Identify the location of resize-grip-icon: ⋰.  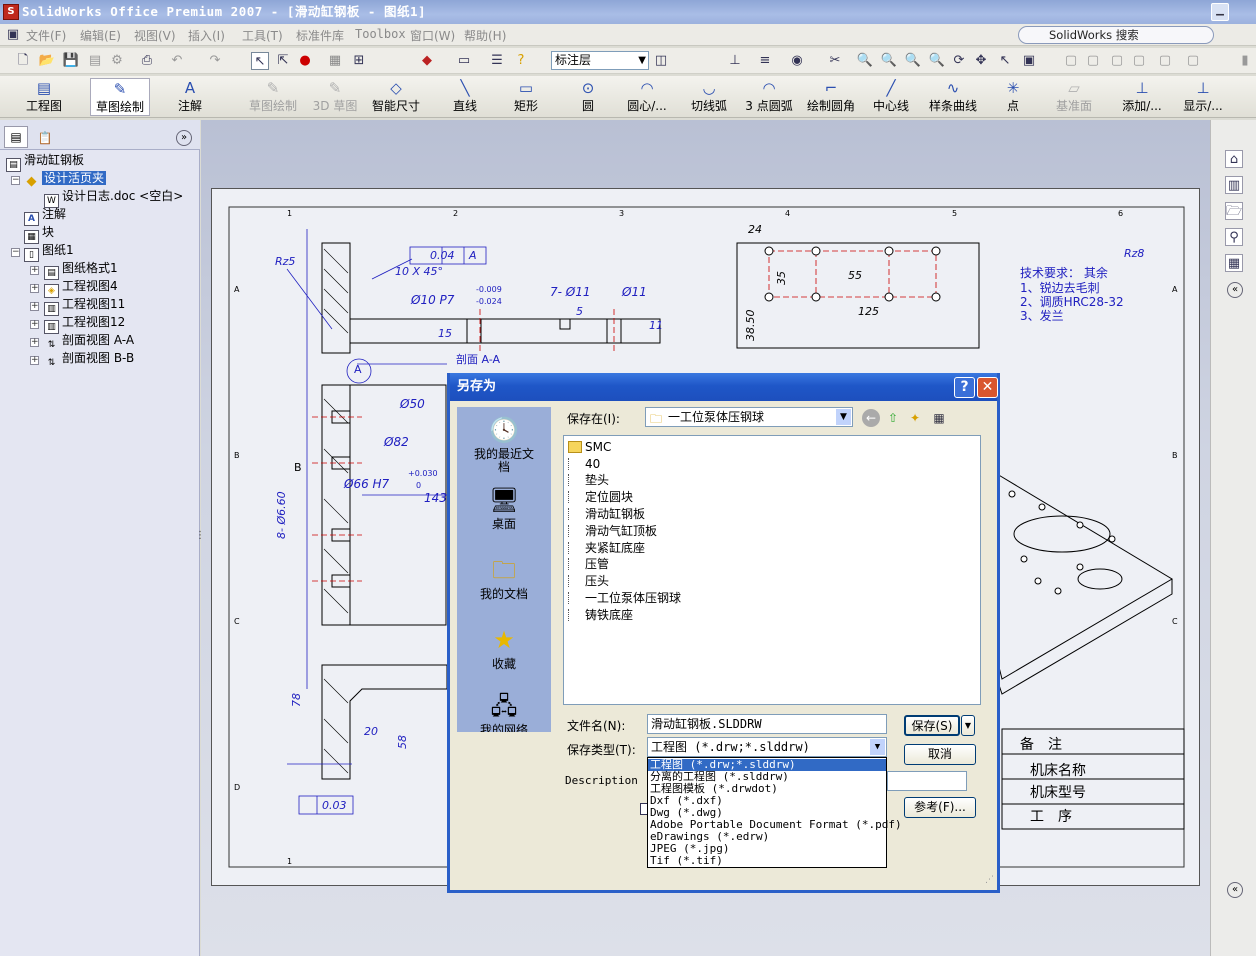
(989, 880).